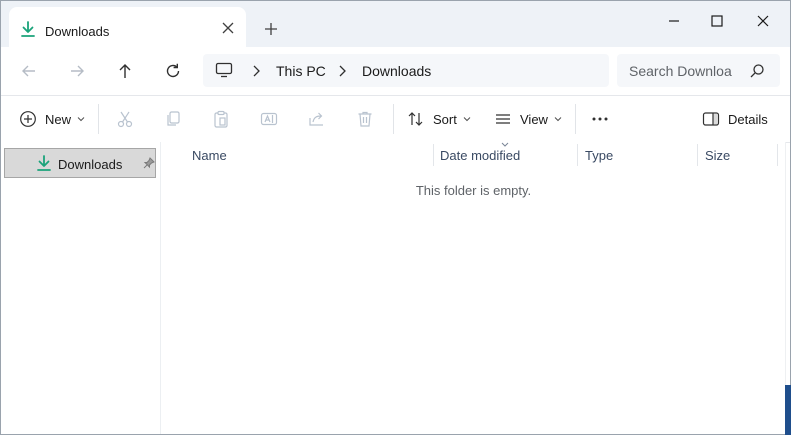  I want to click on new-label: New, so click(58, 119).